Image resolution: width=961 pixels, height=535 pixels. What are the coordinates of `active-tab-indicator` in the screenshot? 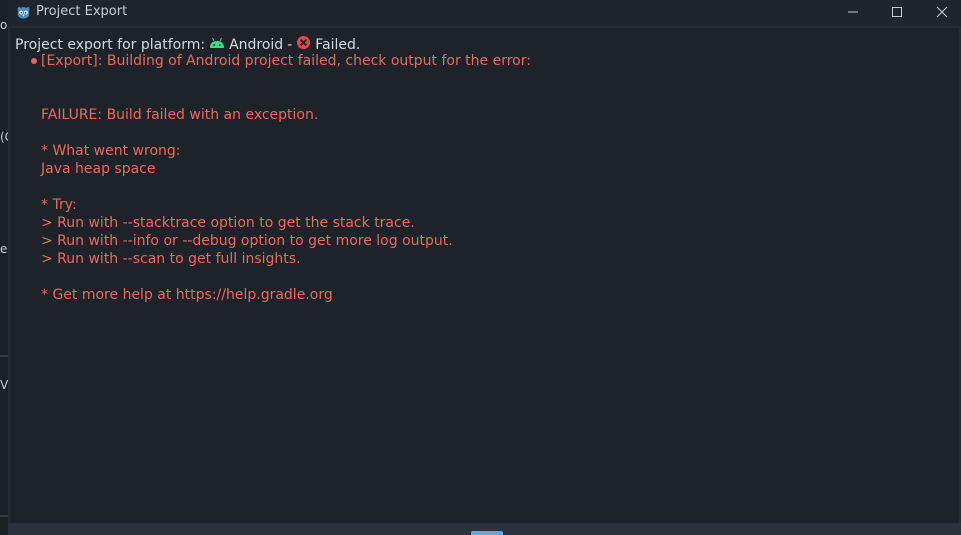 It's located at (487, 533).